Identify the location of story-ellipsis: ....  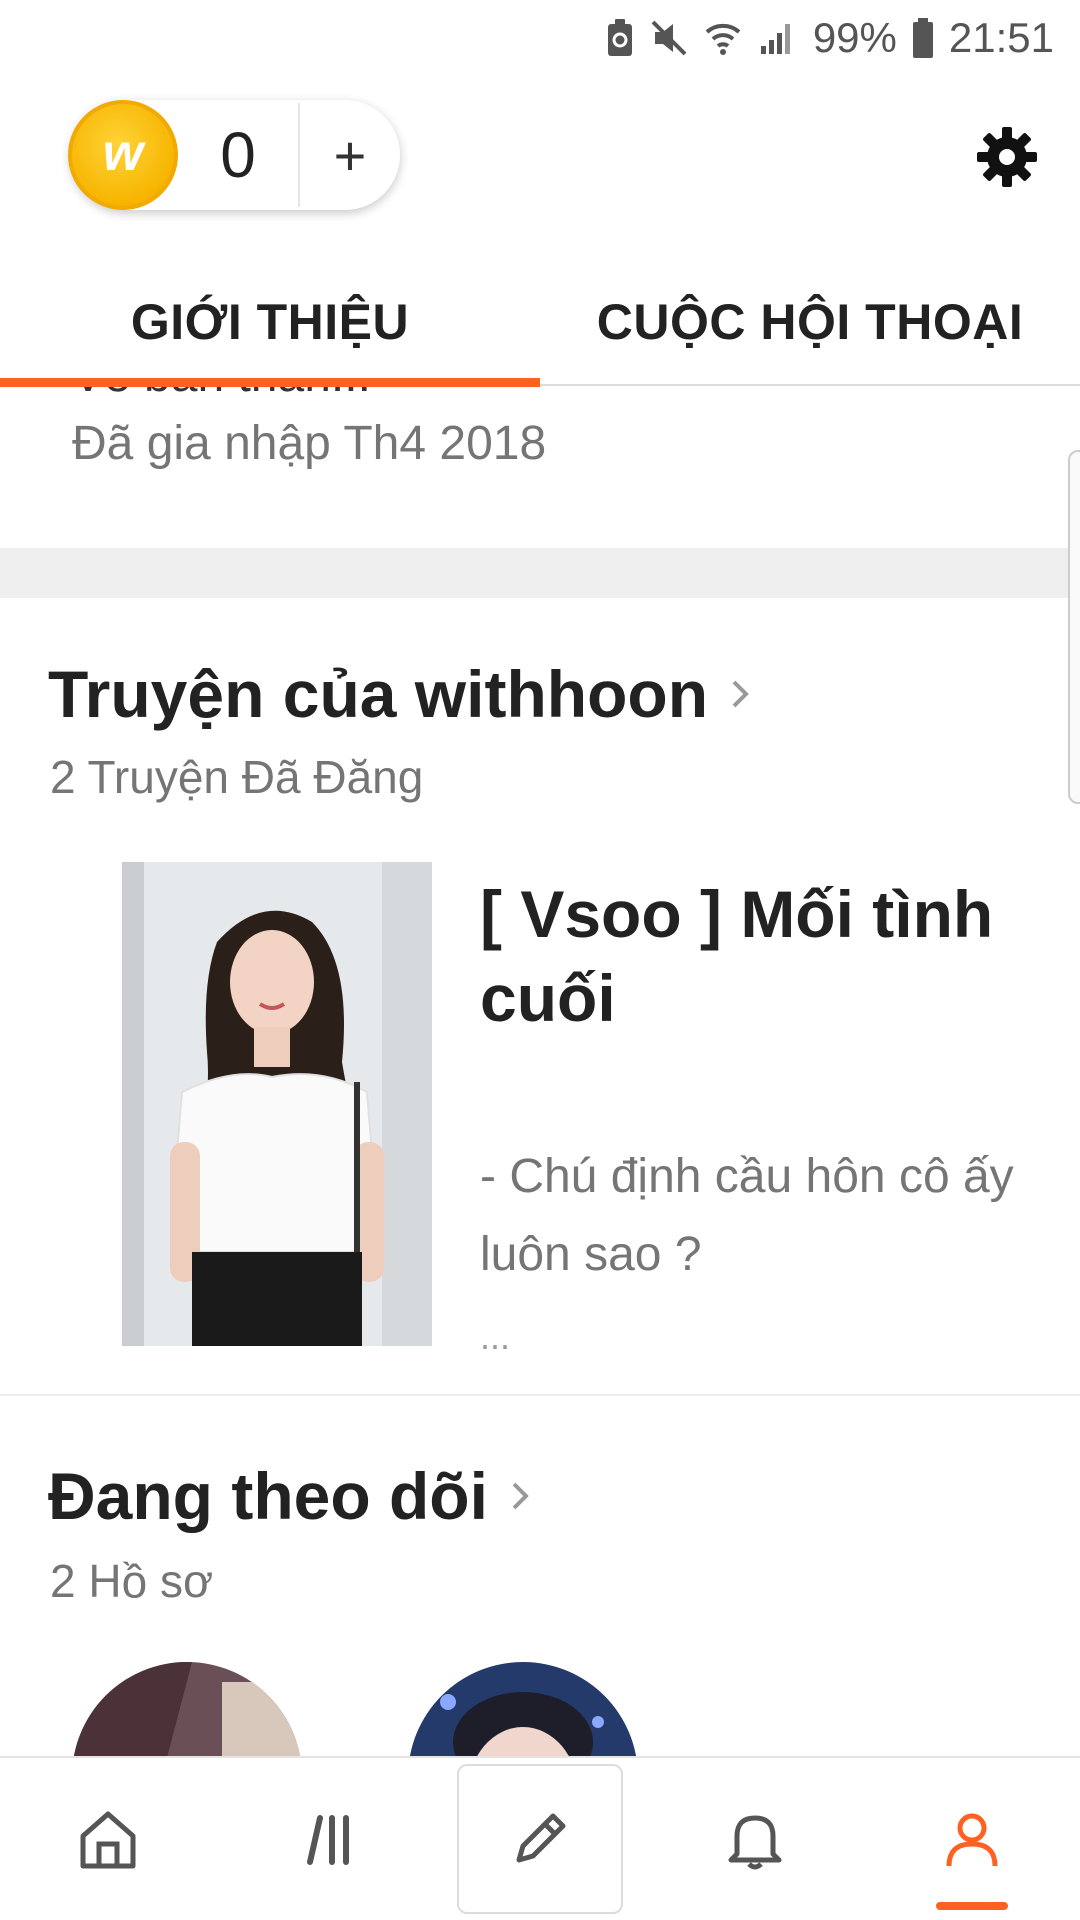
(495, 1336).